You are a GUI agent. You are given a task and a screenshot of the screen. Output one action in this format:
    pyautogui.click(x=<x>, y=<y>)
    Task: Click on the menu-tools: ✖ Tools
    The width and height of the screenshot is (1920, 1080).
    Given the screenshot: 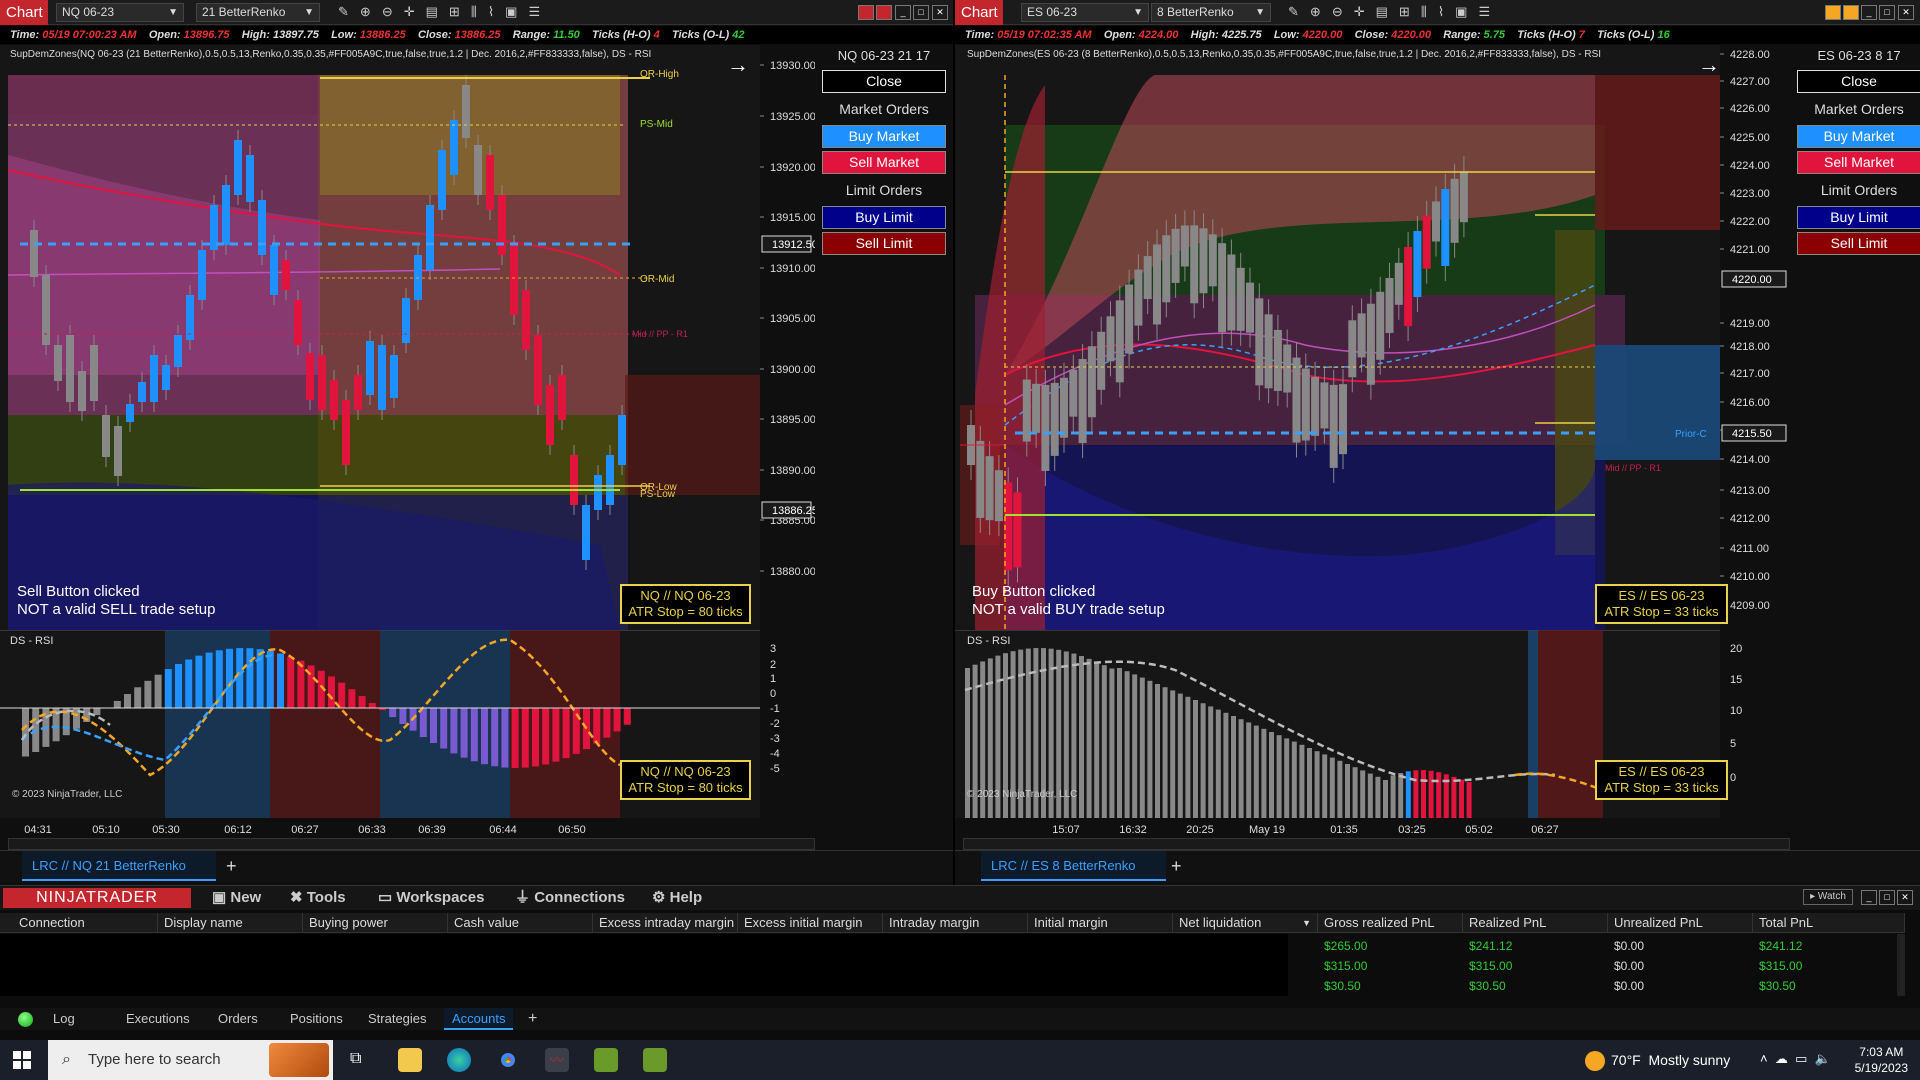 What is the action you would take?
    pyautogui.click(x=318, y=898)
    